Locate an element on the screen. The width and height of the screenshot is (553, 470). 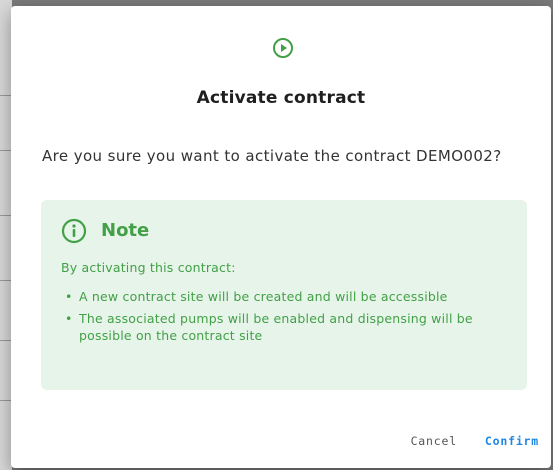
note-title: Note is located at coordinates (125, 230).